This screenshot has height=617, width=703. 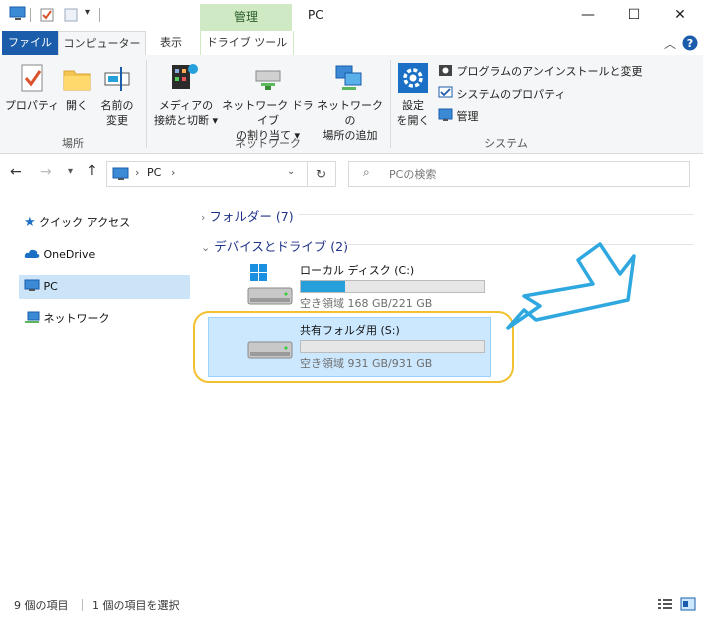 What do you see at coordinates (32, 78) in the screenshot?
I see `properties-icon` at bounding box center [32, 78].